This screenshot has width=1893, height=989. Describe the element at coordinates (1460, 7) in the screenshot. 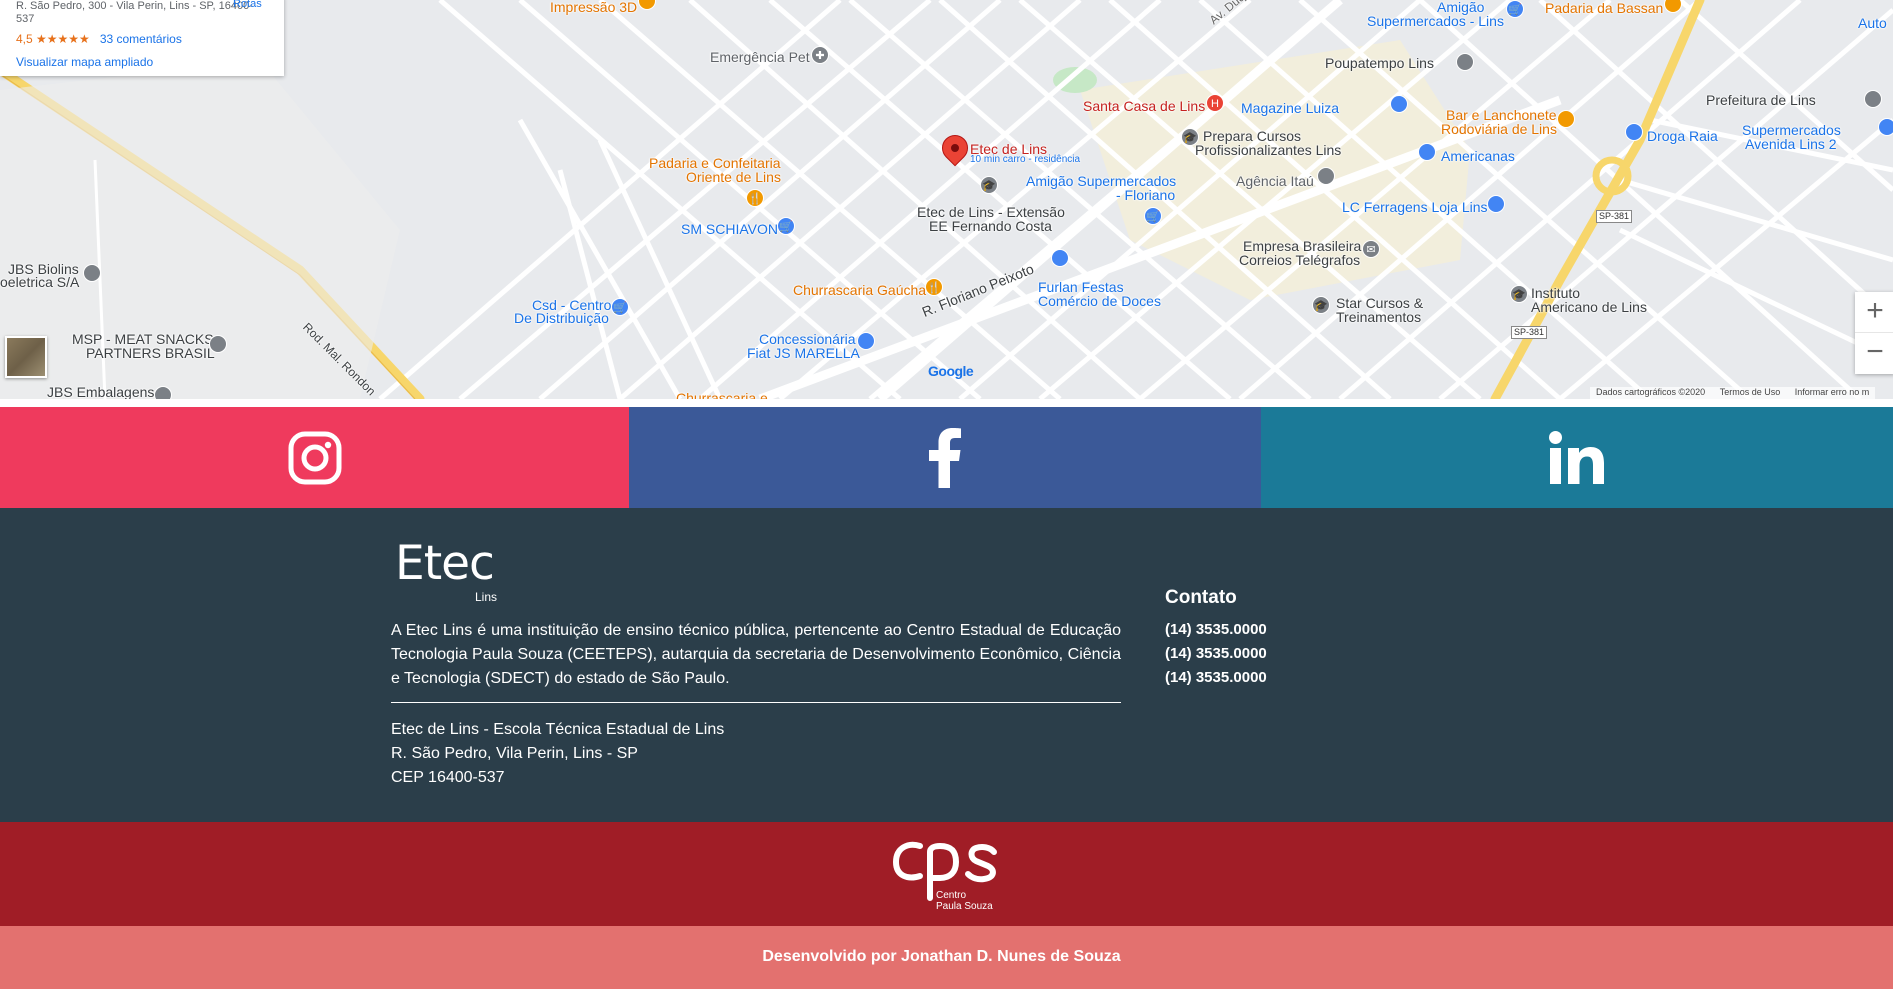

I see `map-label-amigao1: Amigão` at that location.